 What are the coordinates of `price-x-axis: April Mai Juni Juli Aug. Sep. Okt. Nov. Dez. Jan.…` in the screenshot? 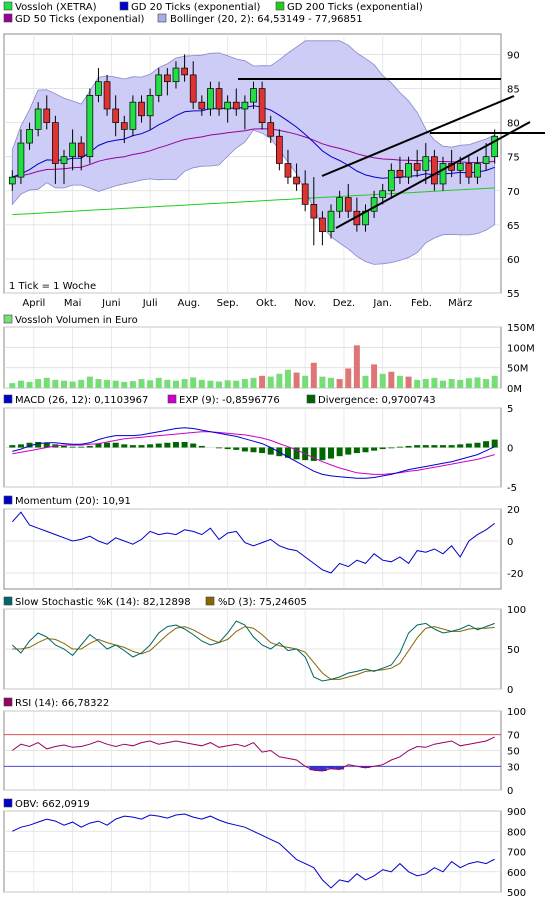 It's located at (247, 303).